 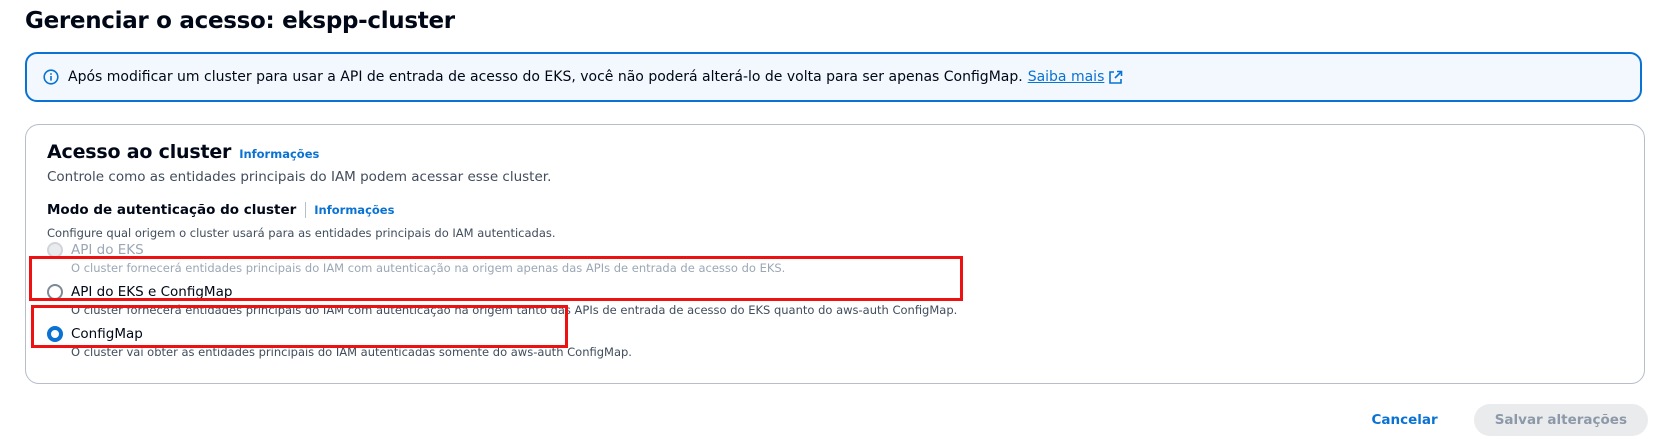 I want to click on radio-eks-api-and-configmap, so click(x=55, y=292).